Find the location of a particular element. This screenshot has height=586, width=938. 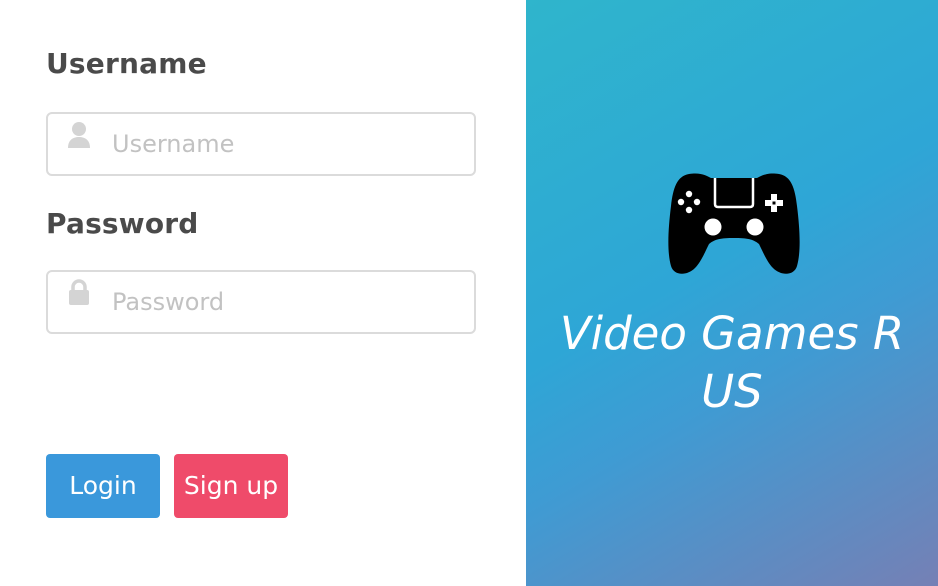

brand-title: Video Games R US is located at coordinates (732, 362).